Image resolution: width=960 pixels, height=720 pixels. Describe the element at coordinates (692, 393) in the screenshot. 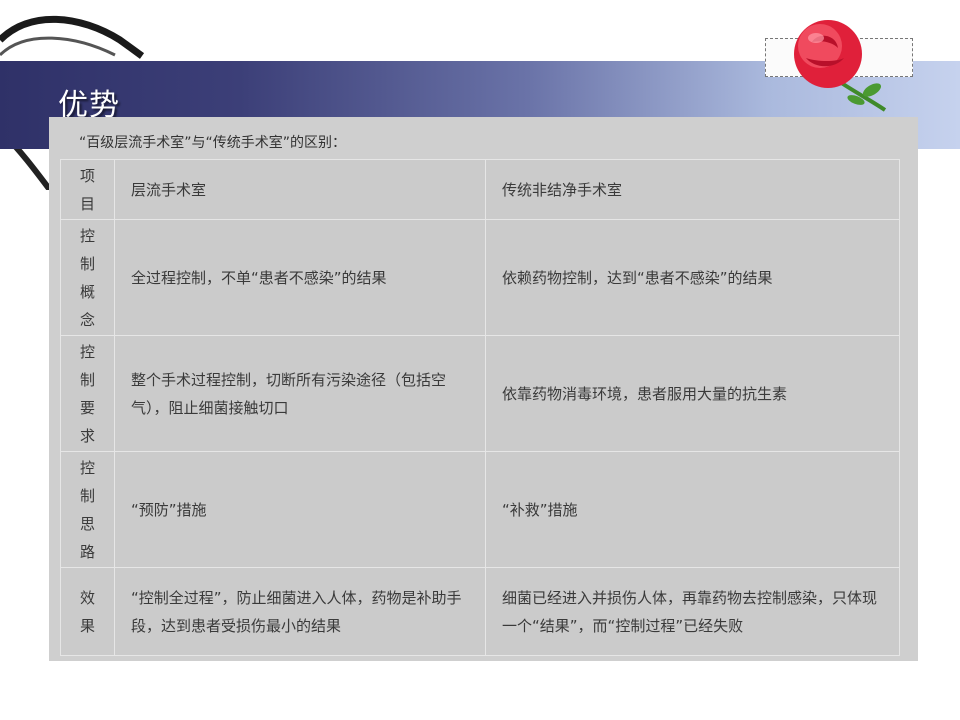

I see `table-cell: 依靠药物消毒环境，患者服用大量的抗生素` at that location.